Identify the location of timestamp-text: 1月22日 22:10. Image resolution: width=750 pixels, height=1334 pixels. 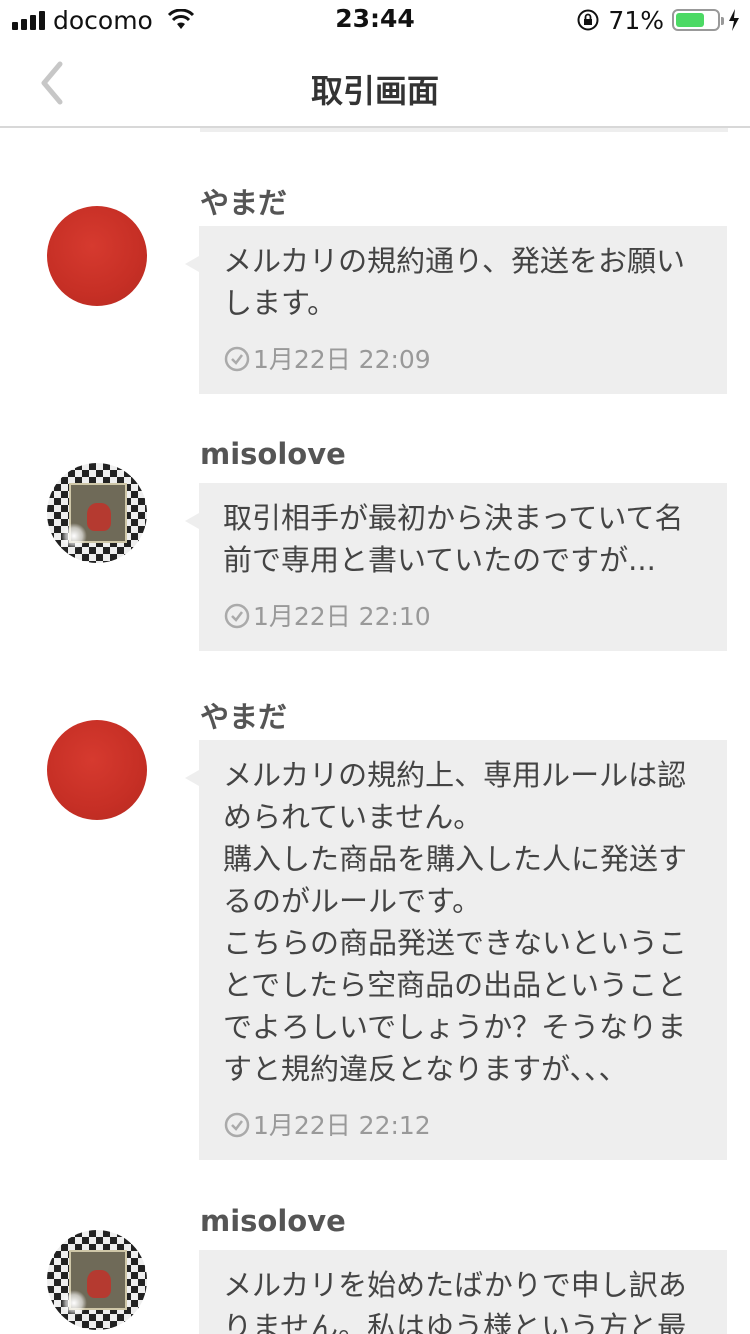
(342, 616).